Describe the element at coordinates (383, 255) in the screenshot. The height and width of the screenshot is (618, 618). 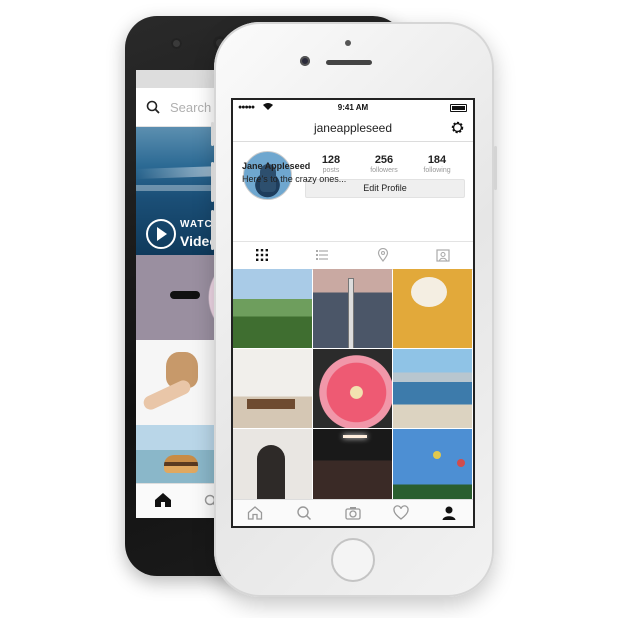
I see `location-pin-icon` at that location.